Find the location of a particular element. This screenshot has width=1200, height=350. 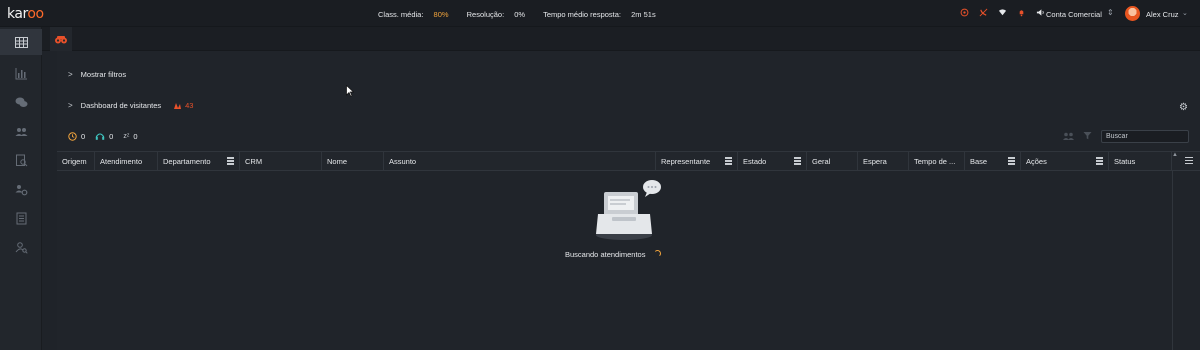

table-icon is located at coordinates (21, 42).